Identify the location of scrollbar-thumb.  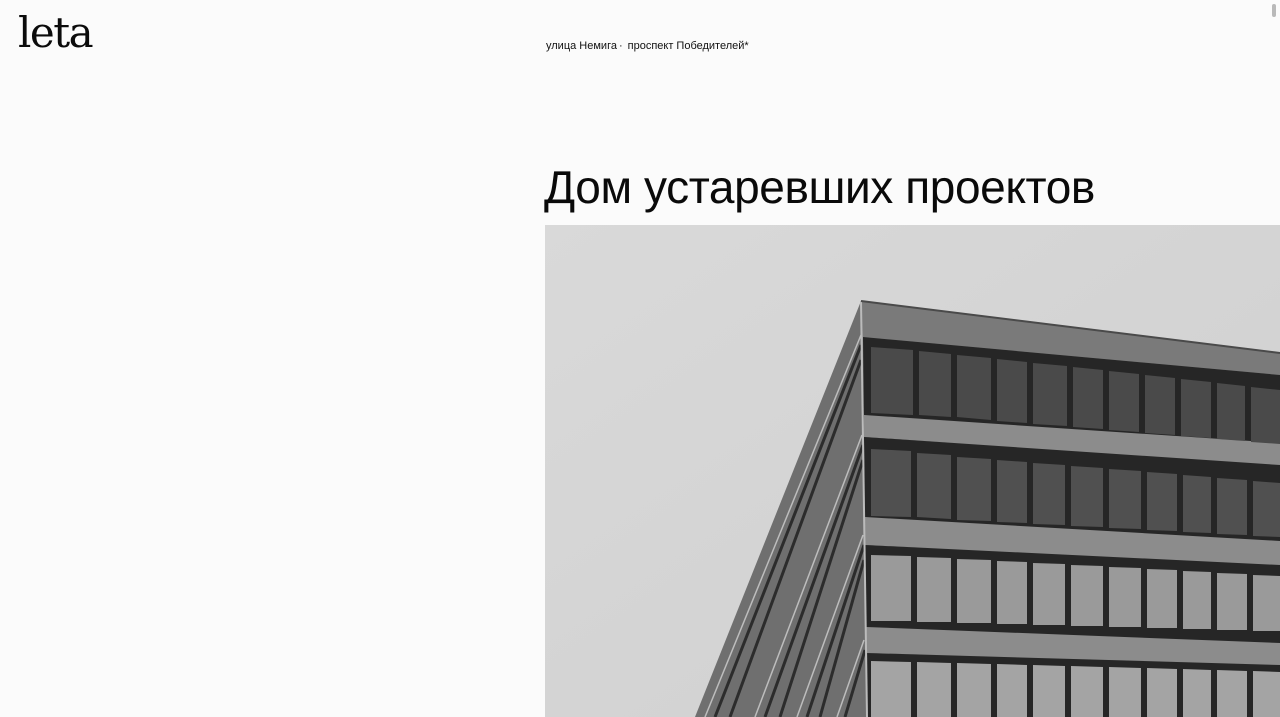
(1274, 10).